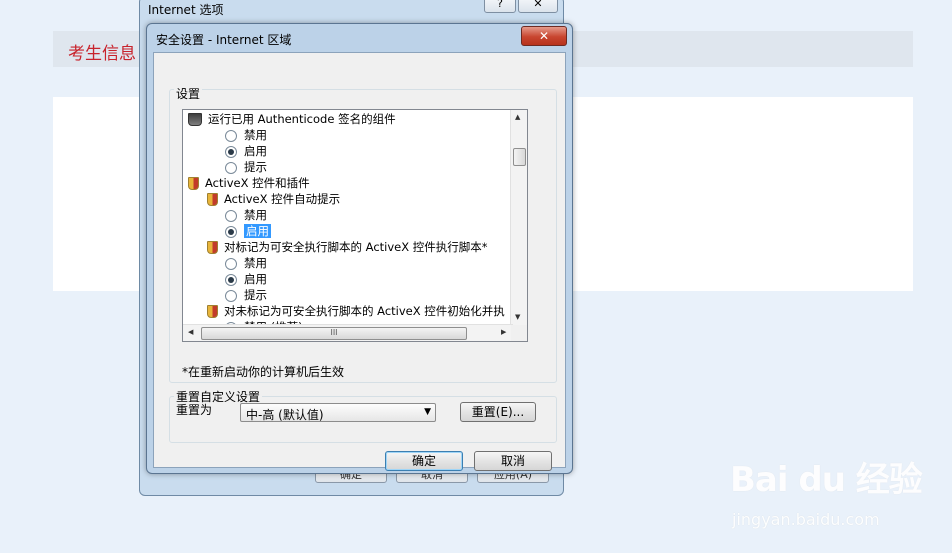  Describe the element at coordinates (186, 10) in the screenshot. I see `window-title: Internet 选项` at that location.